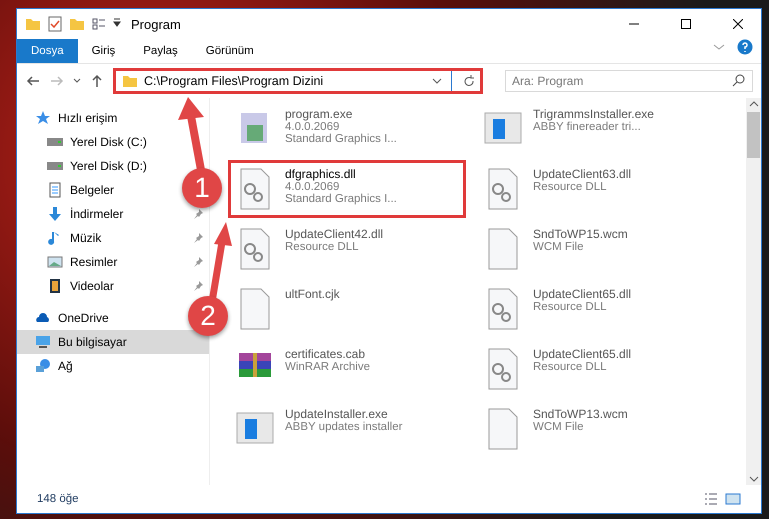 The image size is (769, 519). Describe the element at coordinates (43, 366) in the screenshot. I see `network-icon` at that location.